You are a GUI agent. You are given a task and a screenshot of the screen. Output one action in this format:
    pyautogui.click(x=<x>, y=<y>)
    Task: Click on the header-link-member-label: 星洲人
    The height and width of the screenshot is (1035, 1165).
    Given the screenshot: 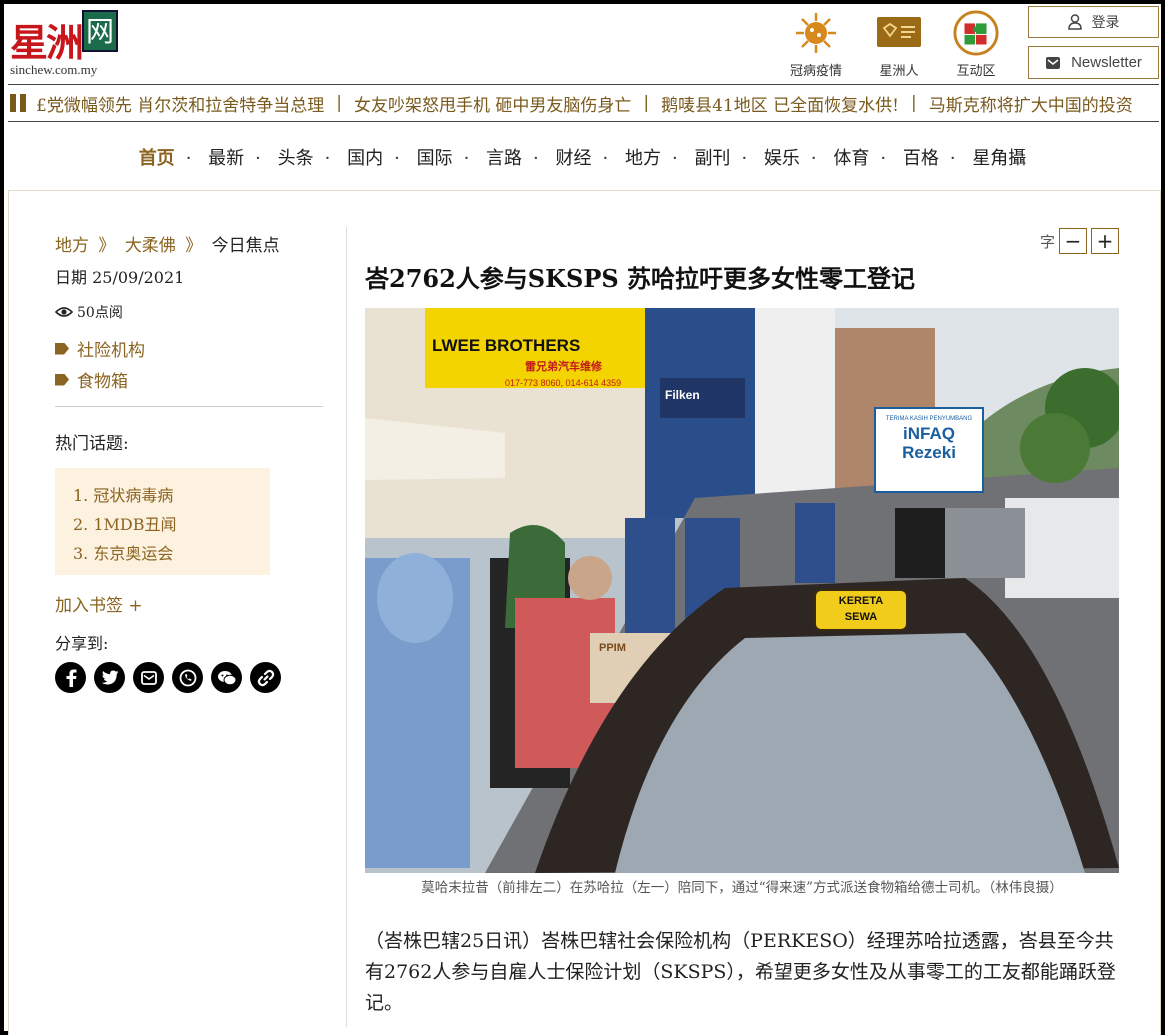 What is the action you would take?
    pyautogui.click(x=899, y=71)
    